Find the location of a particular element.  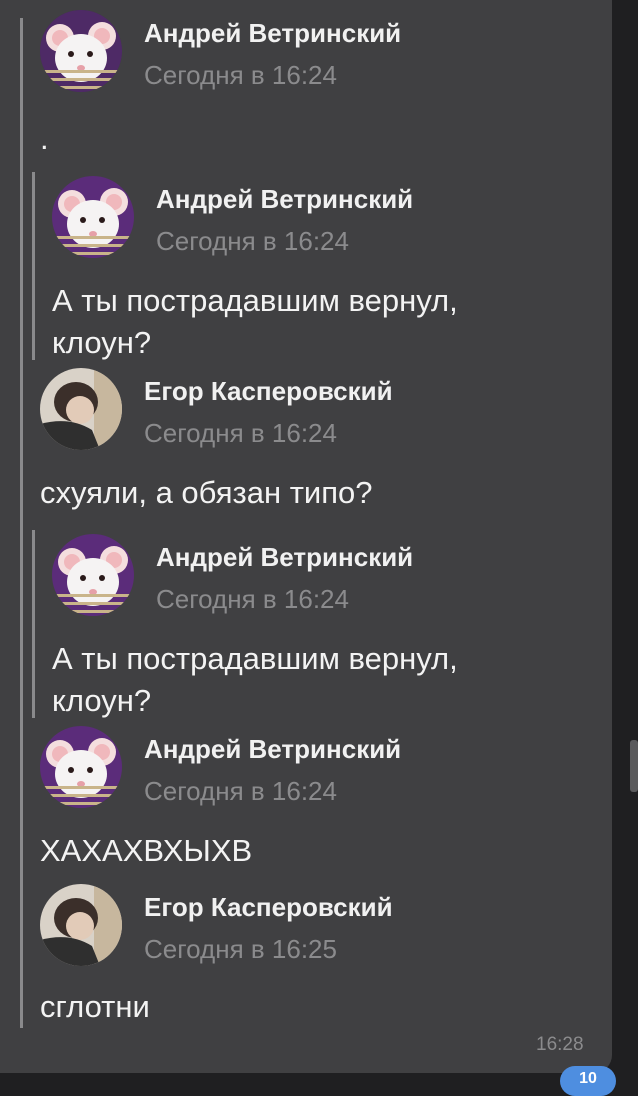

scrollbar is located at coordinates (634, 766).